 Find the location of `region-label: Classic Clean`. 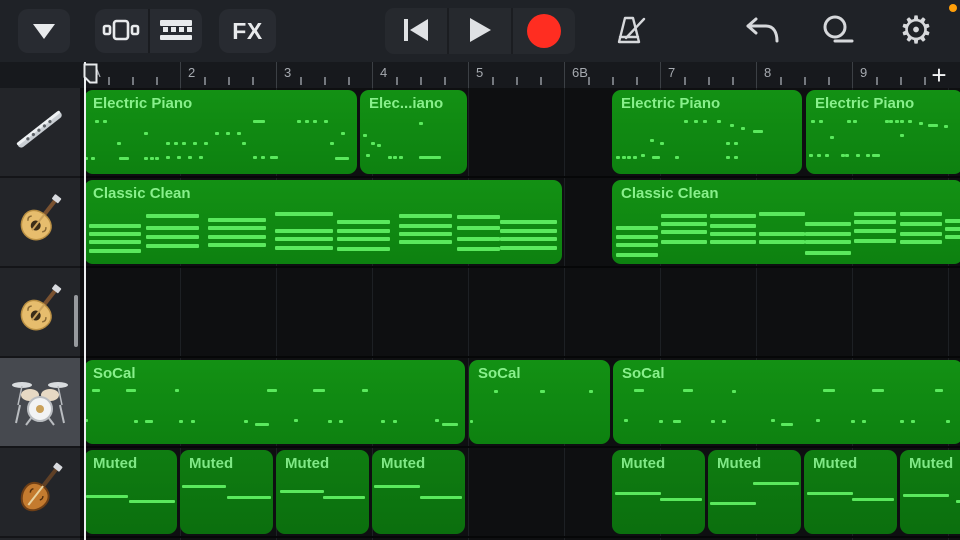

region-label: Classic Clean is located at coordinates (670, 193).